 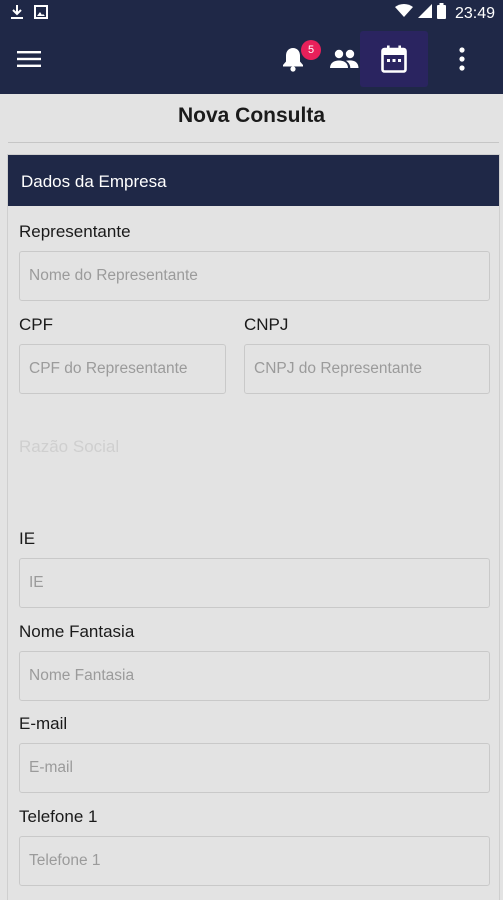 What do you see at coordinates (254, 583) in the screenshot?
I see `ie-input` at bounding box center [254, 583].